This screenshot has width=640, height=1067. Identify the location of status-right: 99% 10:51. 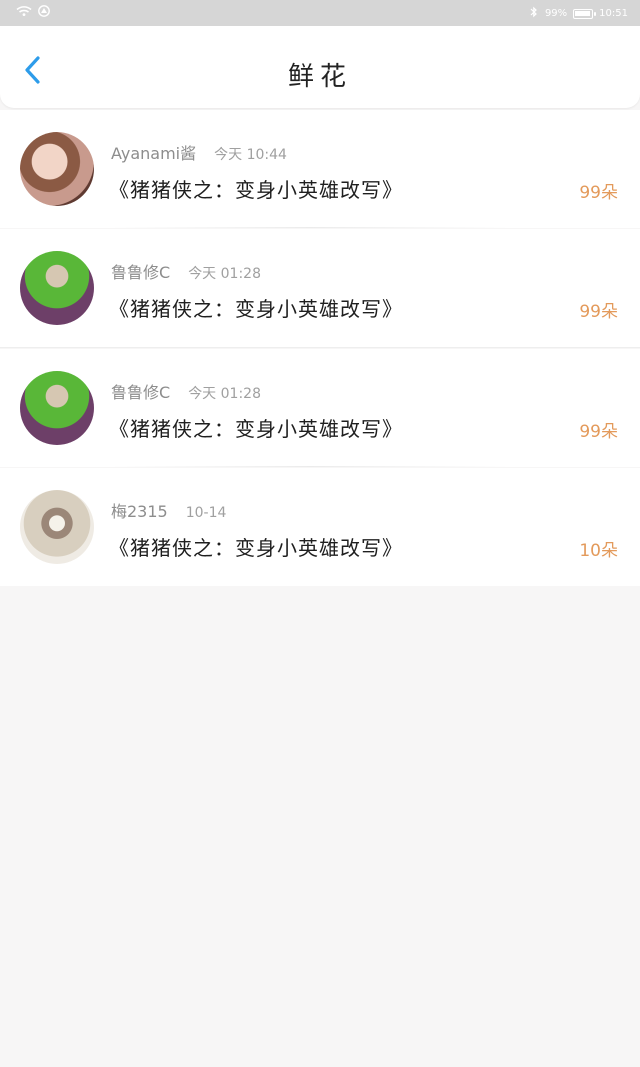
(578, 13).